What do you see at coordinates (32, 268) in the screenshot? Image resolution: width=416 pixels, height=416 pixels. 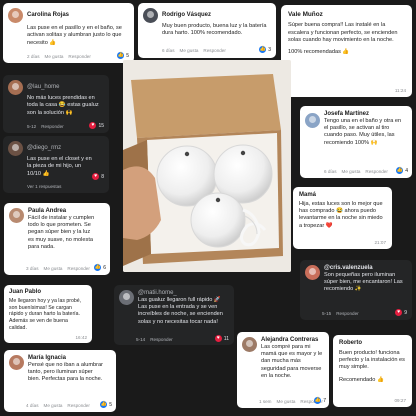 I see `review-time: 3 días` at bounding box center [32, 268].